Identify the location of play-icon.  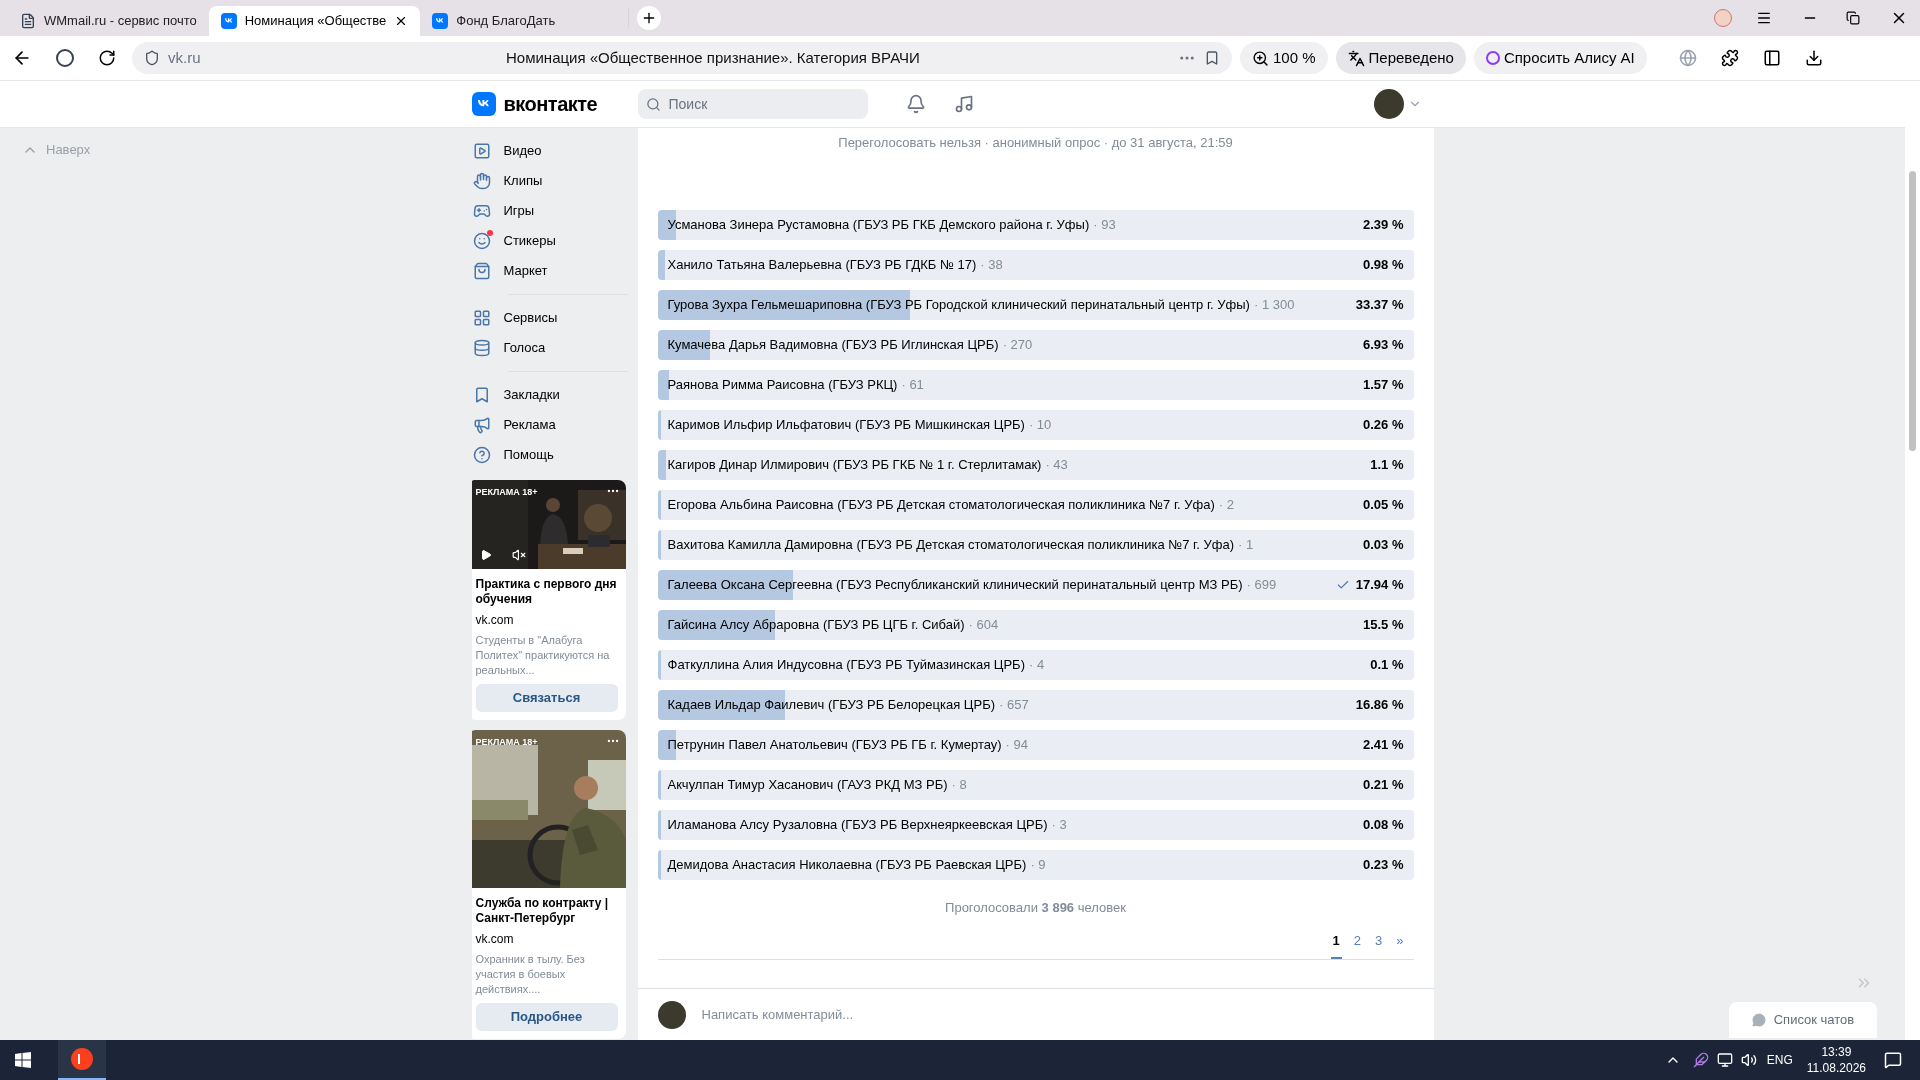
(485, 555).